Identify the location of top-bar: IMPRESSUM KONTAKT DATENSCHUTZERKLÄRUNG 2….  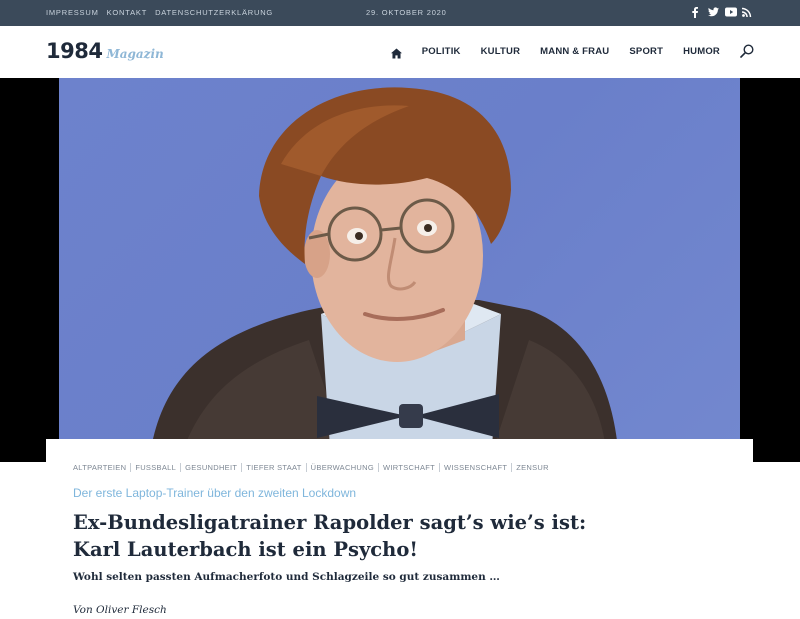
(400, 13).